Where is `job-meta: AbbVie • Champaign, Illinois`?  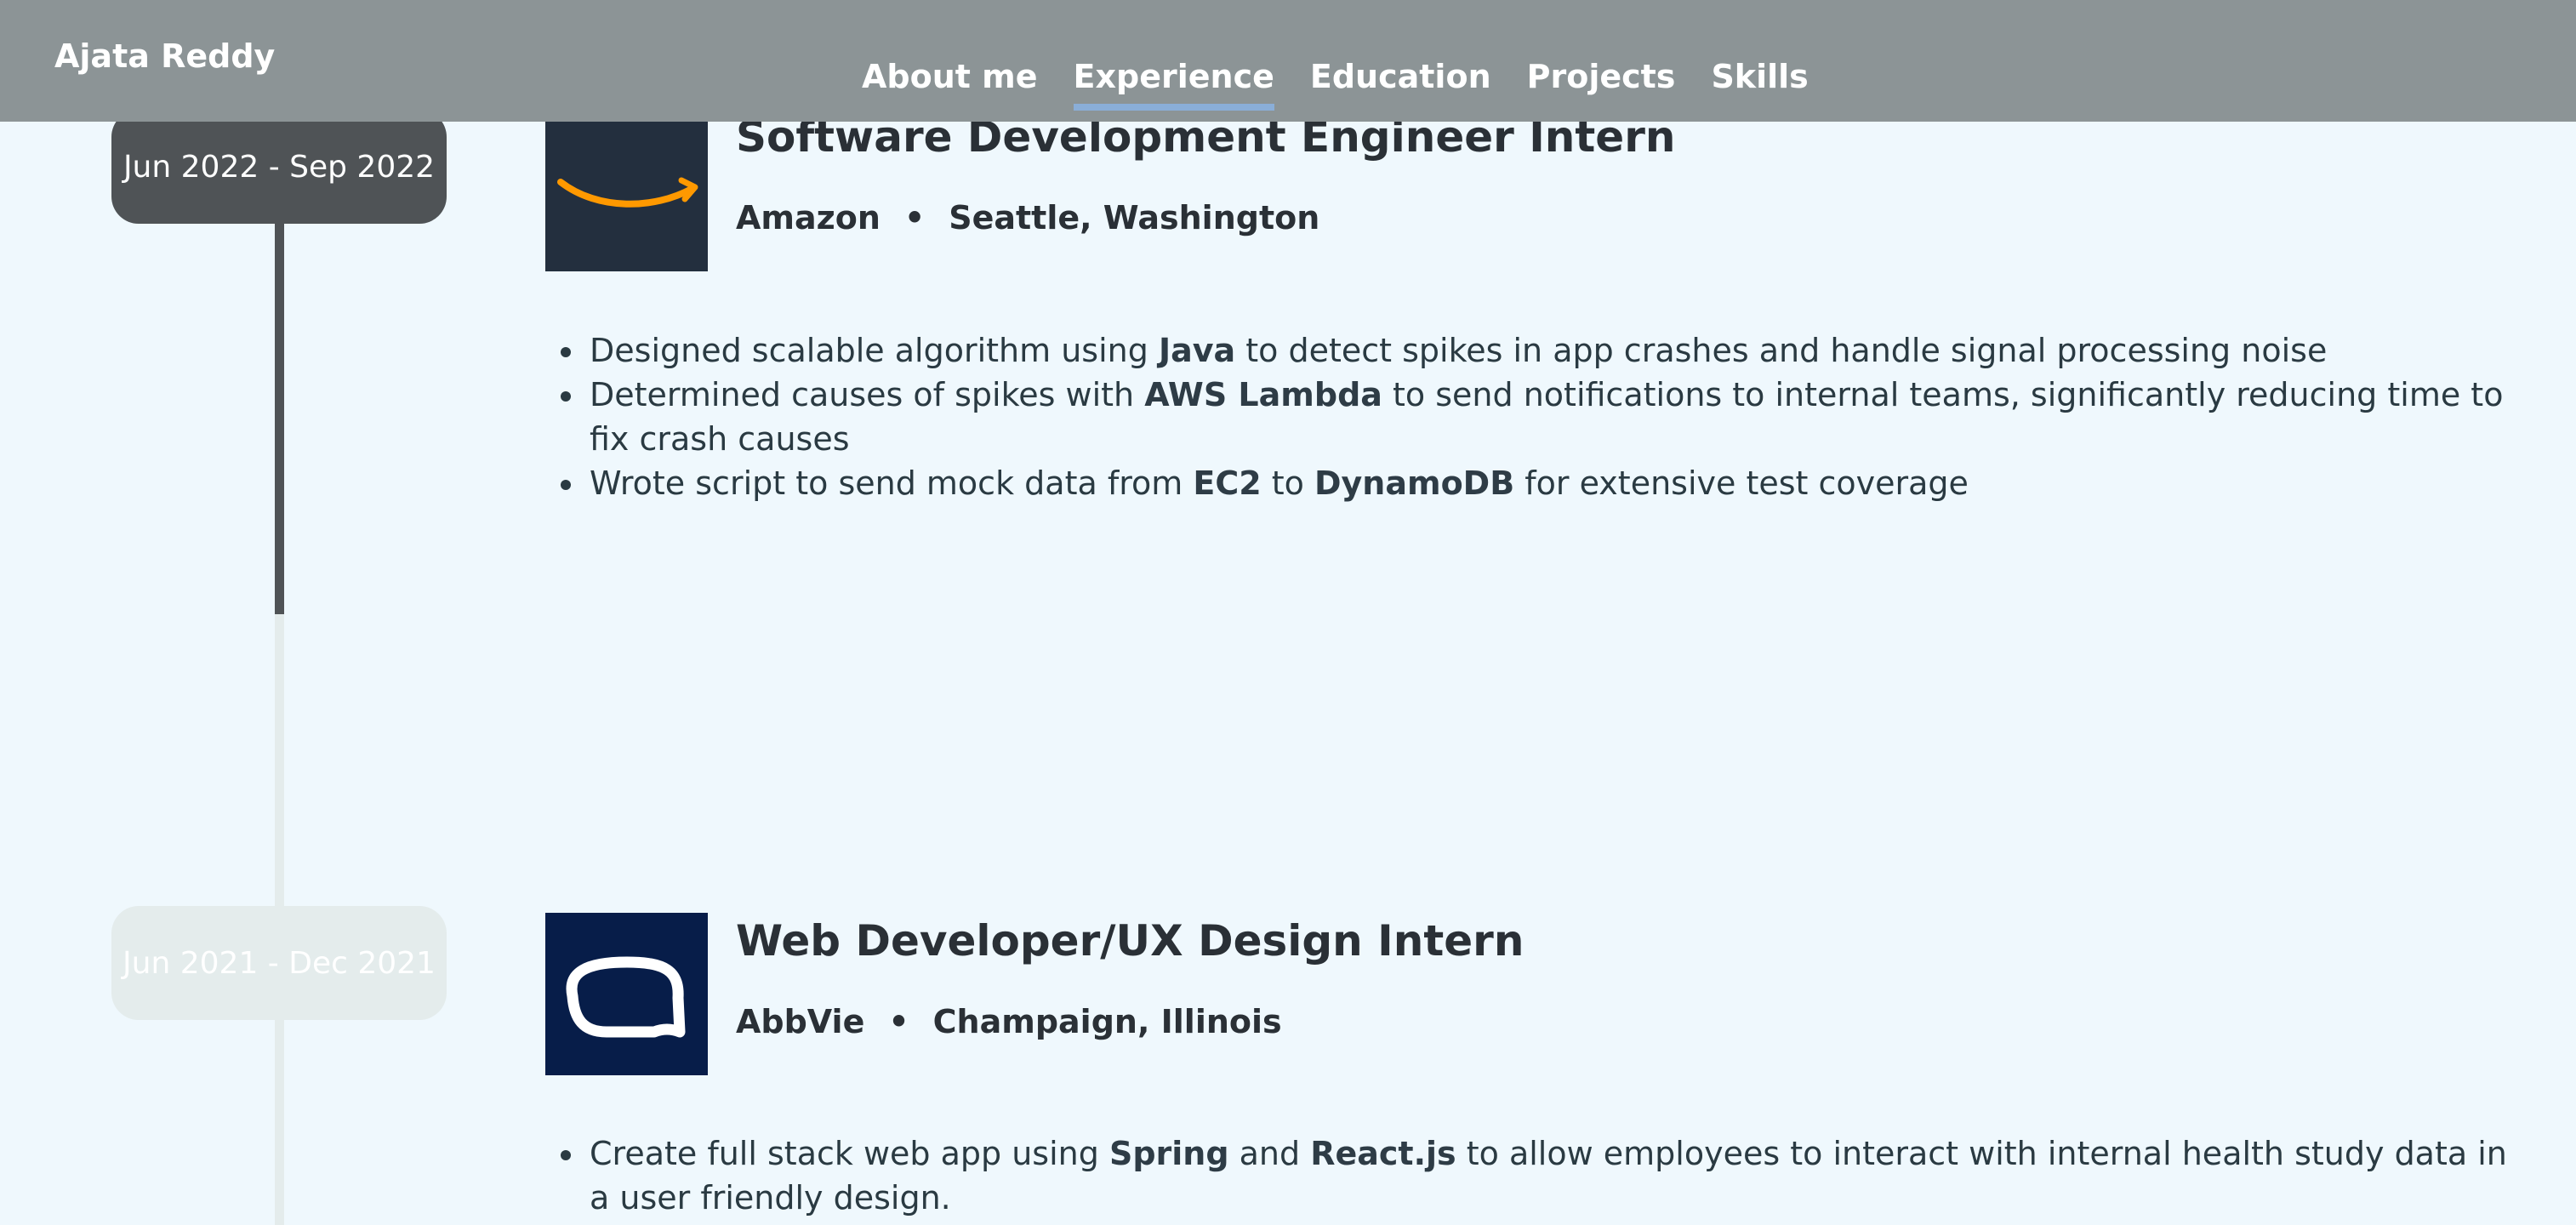
job-meta: AbbVie • Champaign, Illinois is located at coordinates (1009, 1021).